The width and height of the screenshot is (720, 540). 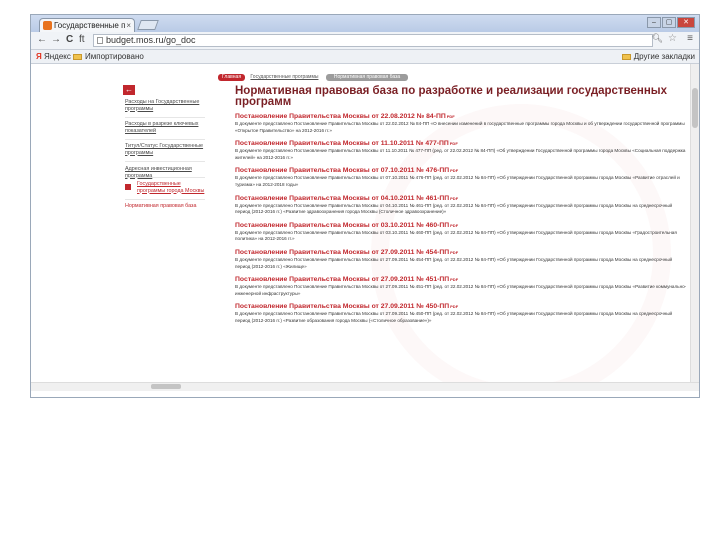 What do you see at coordinates (53, 56) in the screenshot?
I see `bookmark-yandex: Я Яндекс` at bounding box center [53, 56].